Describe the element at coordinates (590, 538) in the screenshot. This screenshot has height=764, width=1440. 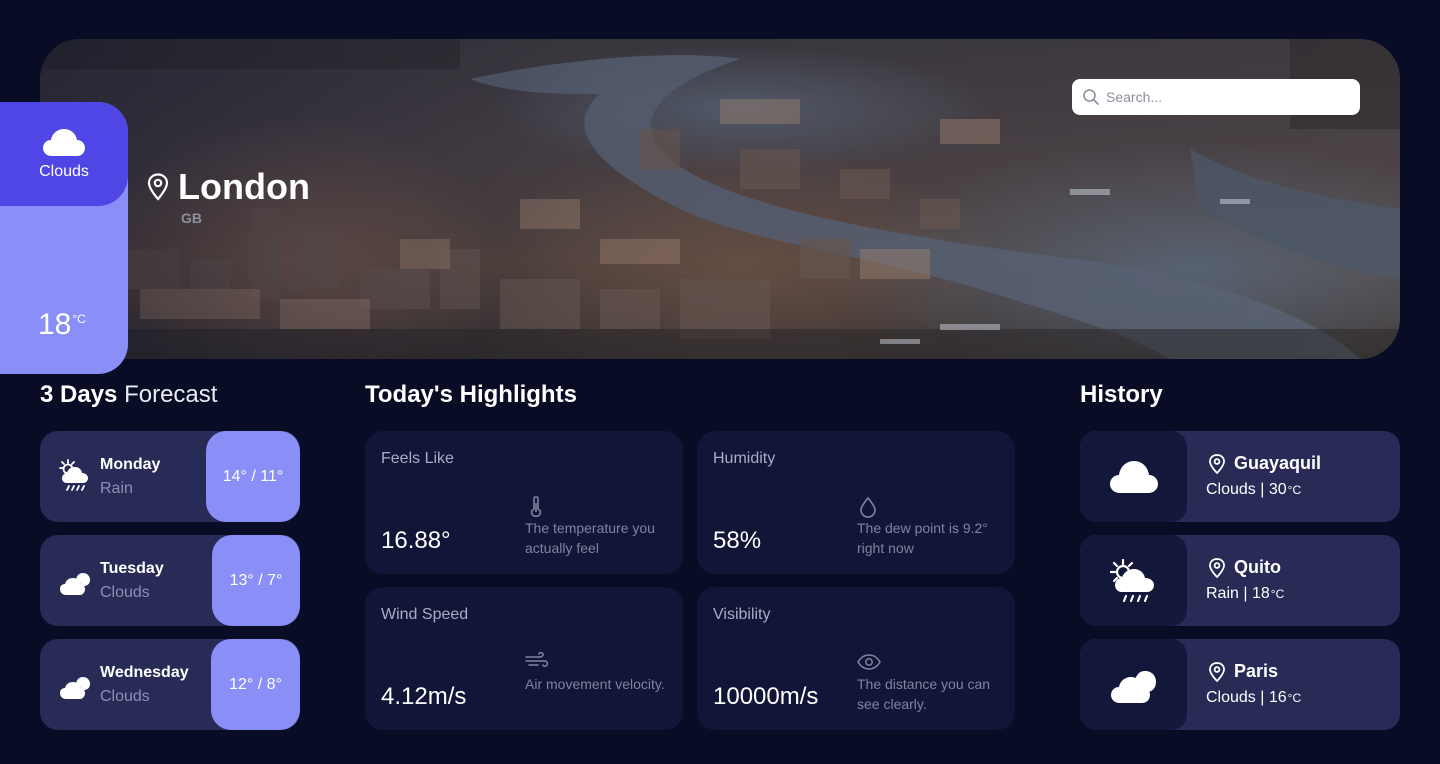
I see `highlight-description: The temperature you actually feel` at that location.